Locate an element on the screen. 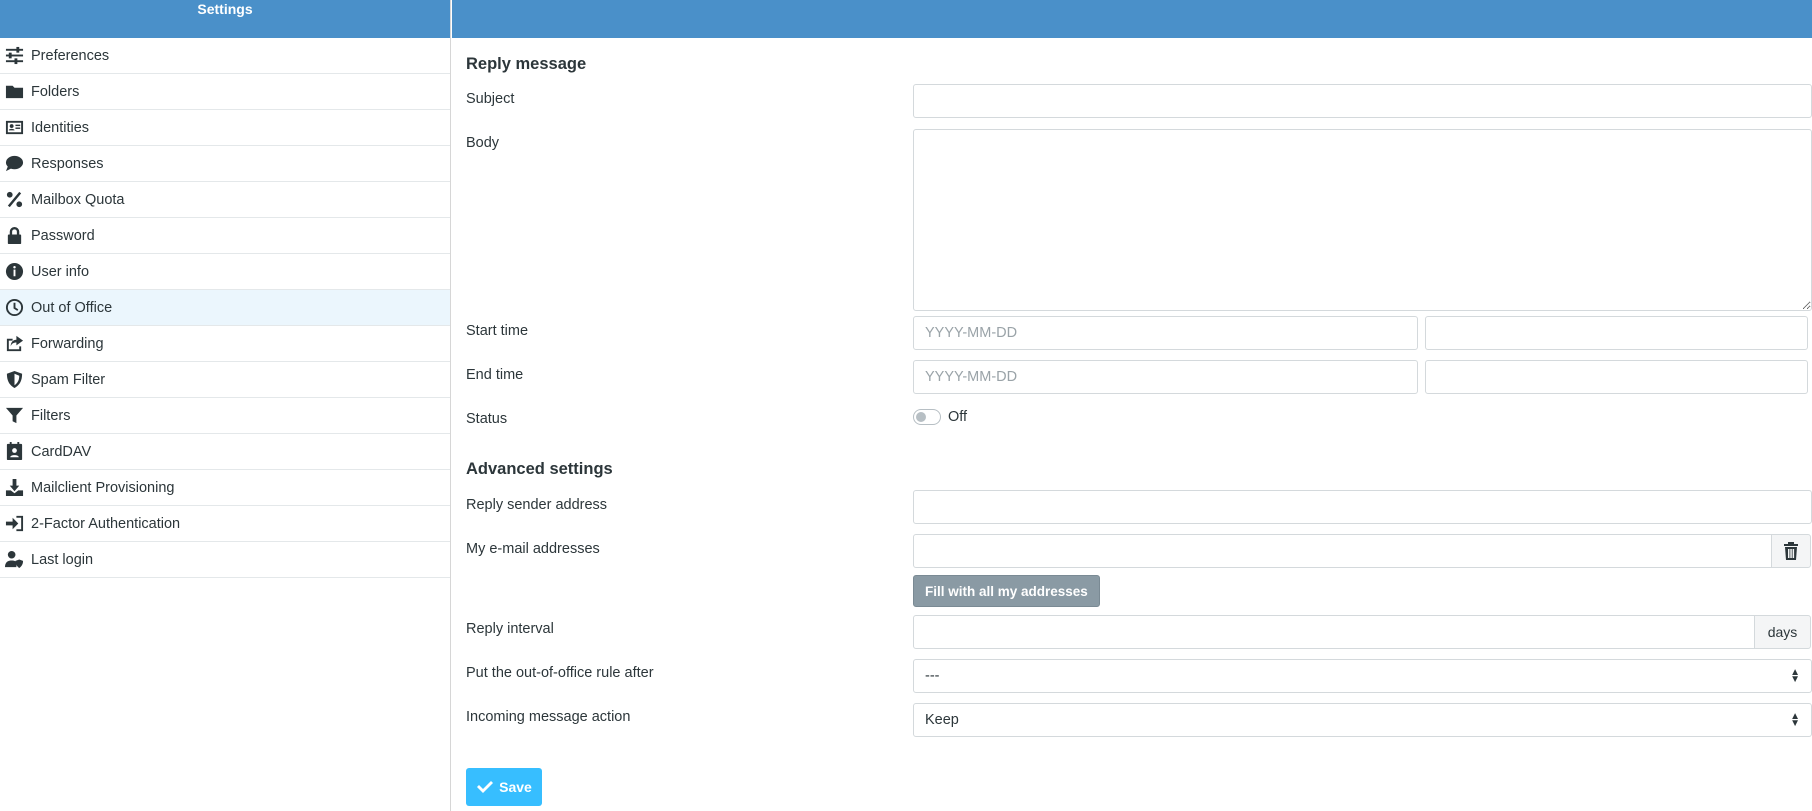 The height and width of the screenshot is (811, 1812). my-addresses-label: My e-mail addresses is located at coordinates (533, 549).